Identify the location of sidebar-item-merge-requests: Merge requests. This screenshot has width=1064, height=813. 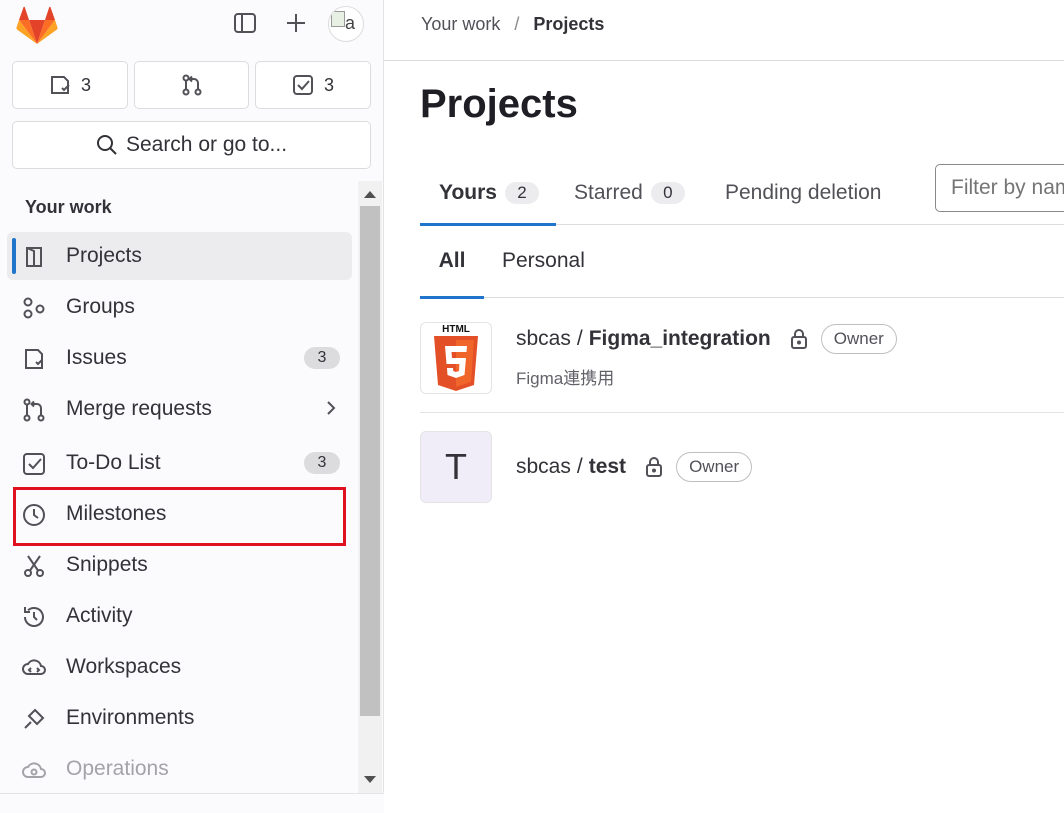
(179, 409).